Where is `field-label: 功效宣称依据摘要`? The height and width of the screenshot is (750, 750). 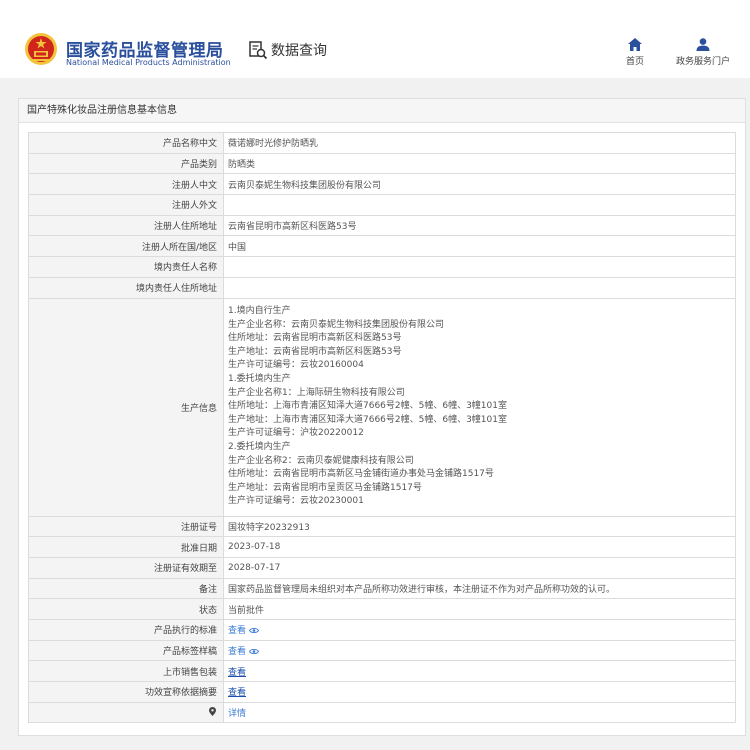 field-label: 功效宣称依据摘要 is located at coordinates (126, 692).